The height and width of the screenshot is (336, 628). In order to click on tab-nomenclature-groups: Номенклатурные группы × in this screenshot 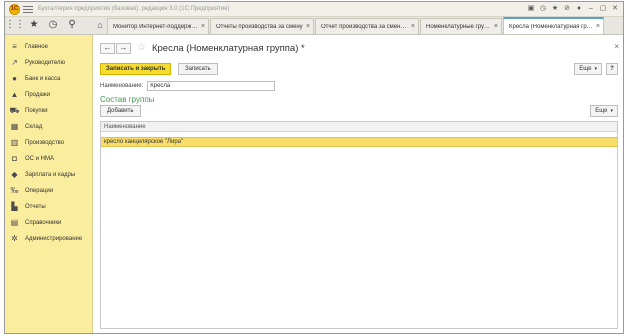, I will do `click(461, 26)`.